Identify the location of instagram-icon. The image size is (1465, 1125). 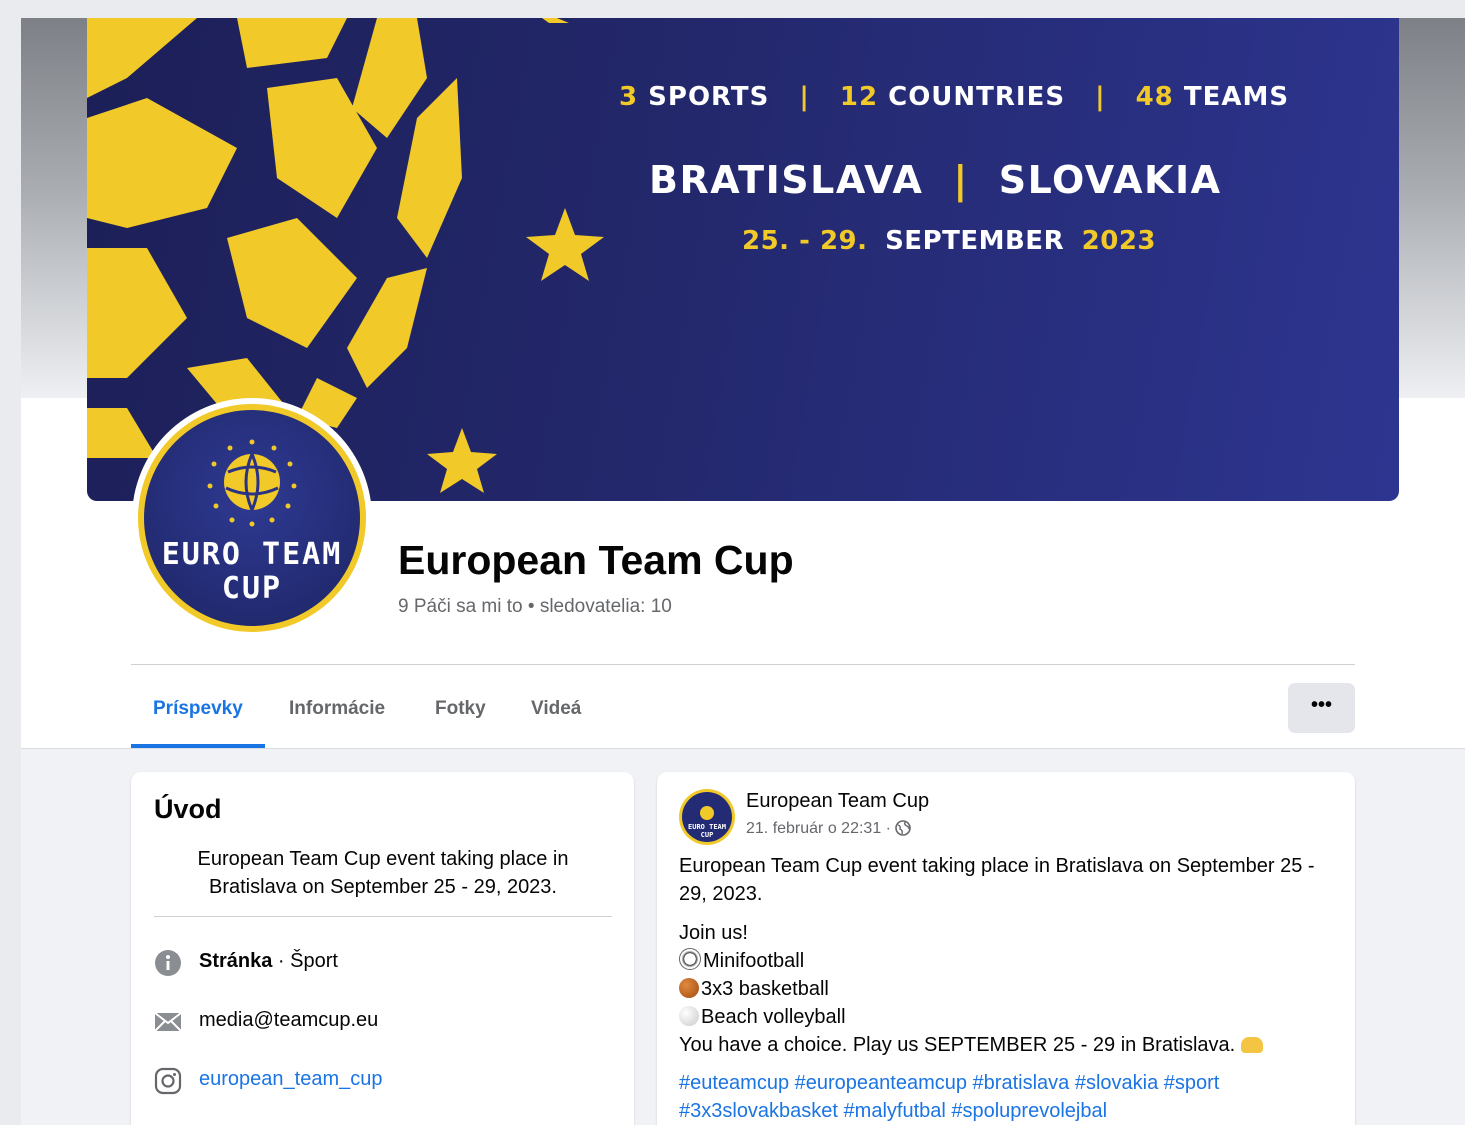
(168, 1081).